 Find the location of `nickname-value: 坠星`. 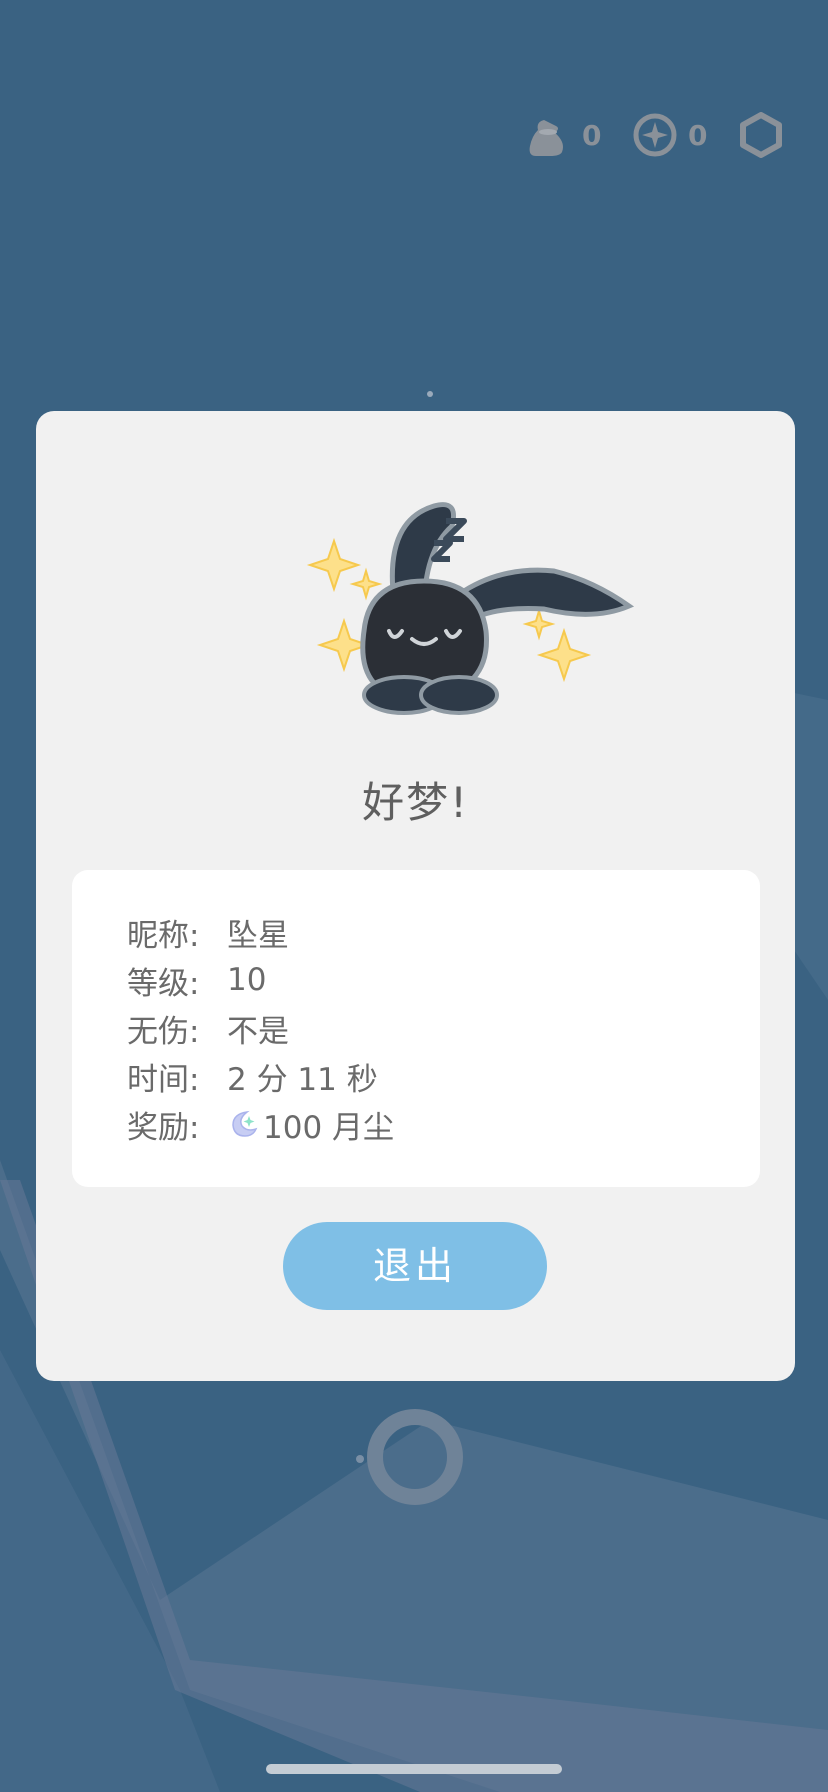

nickname-value: 坠星 is located at coordinates (258, 935).